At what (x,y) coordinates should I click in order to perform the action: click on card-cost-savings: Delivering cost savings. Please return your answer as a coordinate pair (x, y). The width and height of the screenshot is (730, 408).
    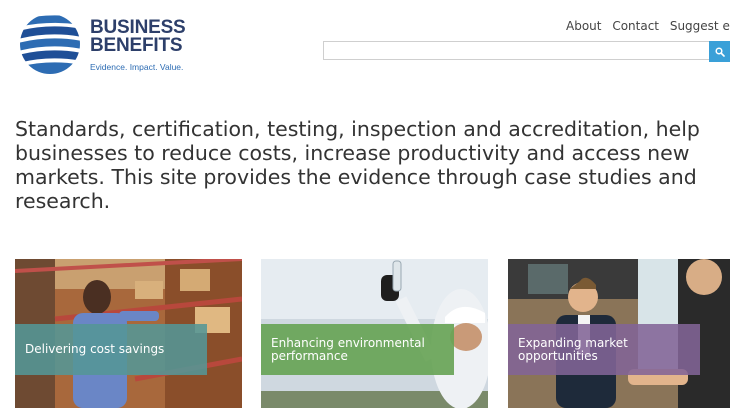
    Looking at the image, I should click on (128, 333).